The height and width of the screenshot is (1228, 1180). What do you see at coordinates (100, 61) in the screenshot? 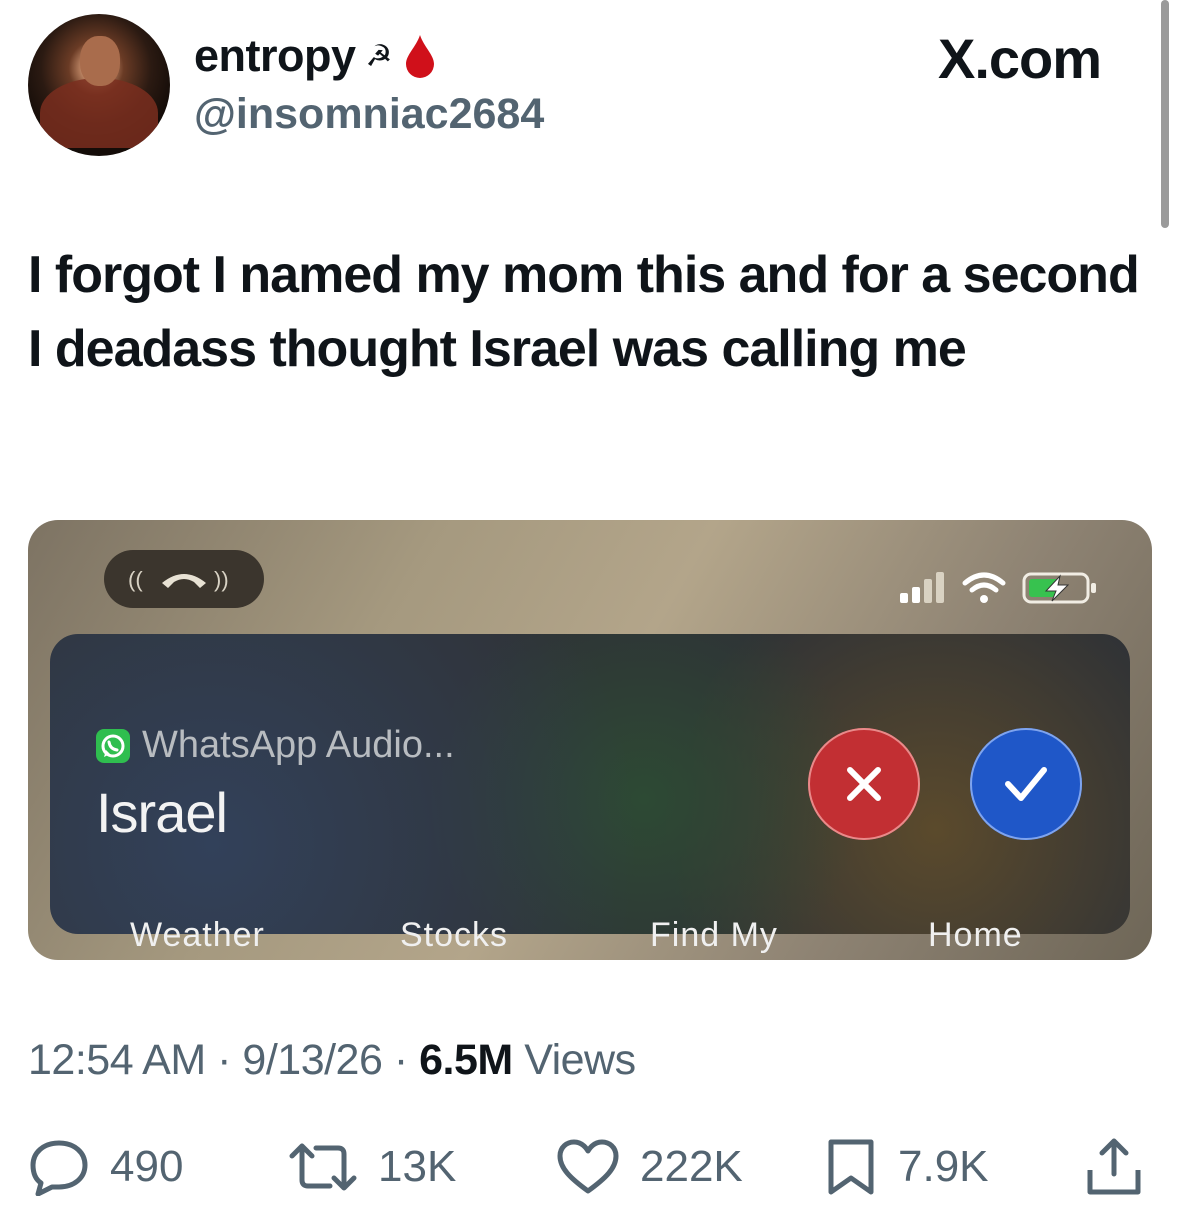
I see `avatar-face-shape` at bounding box center [100, 61].